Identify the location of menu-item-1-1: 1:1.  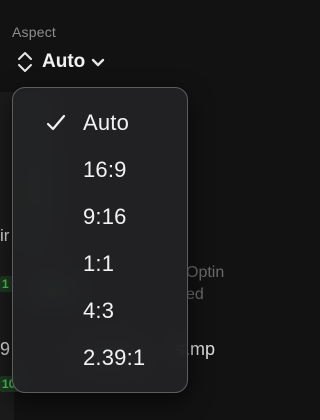
(100, 264).